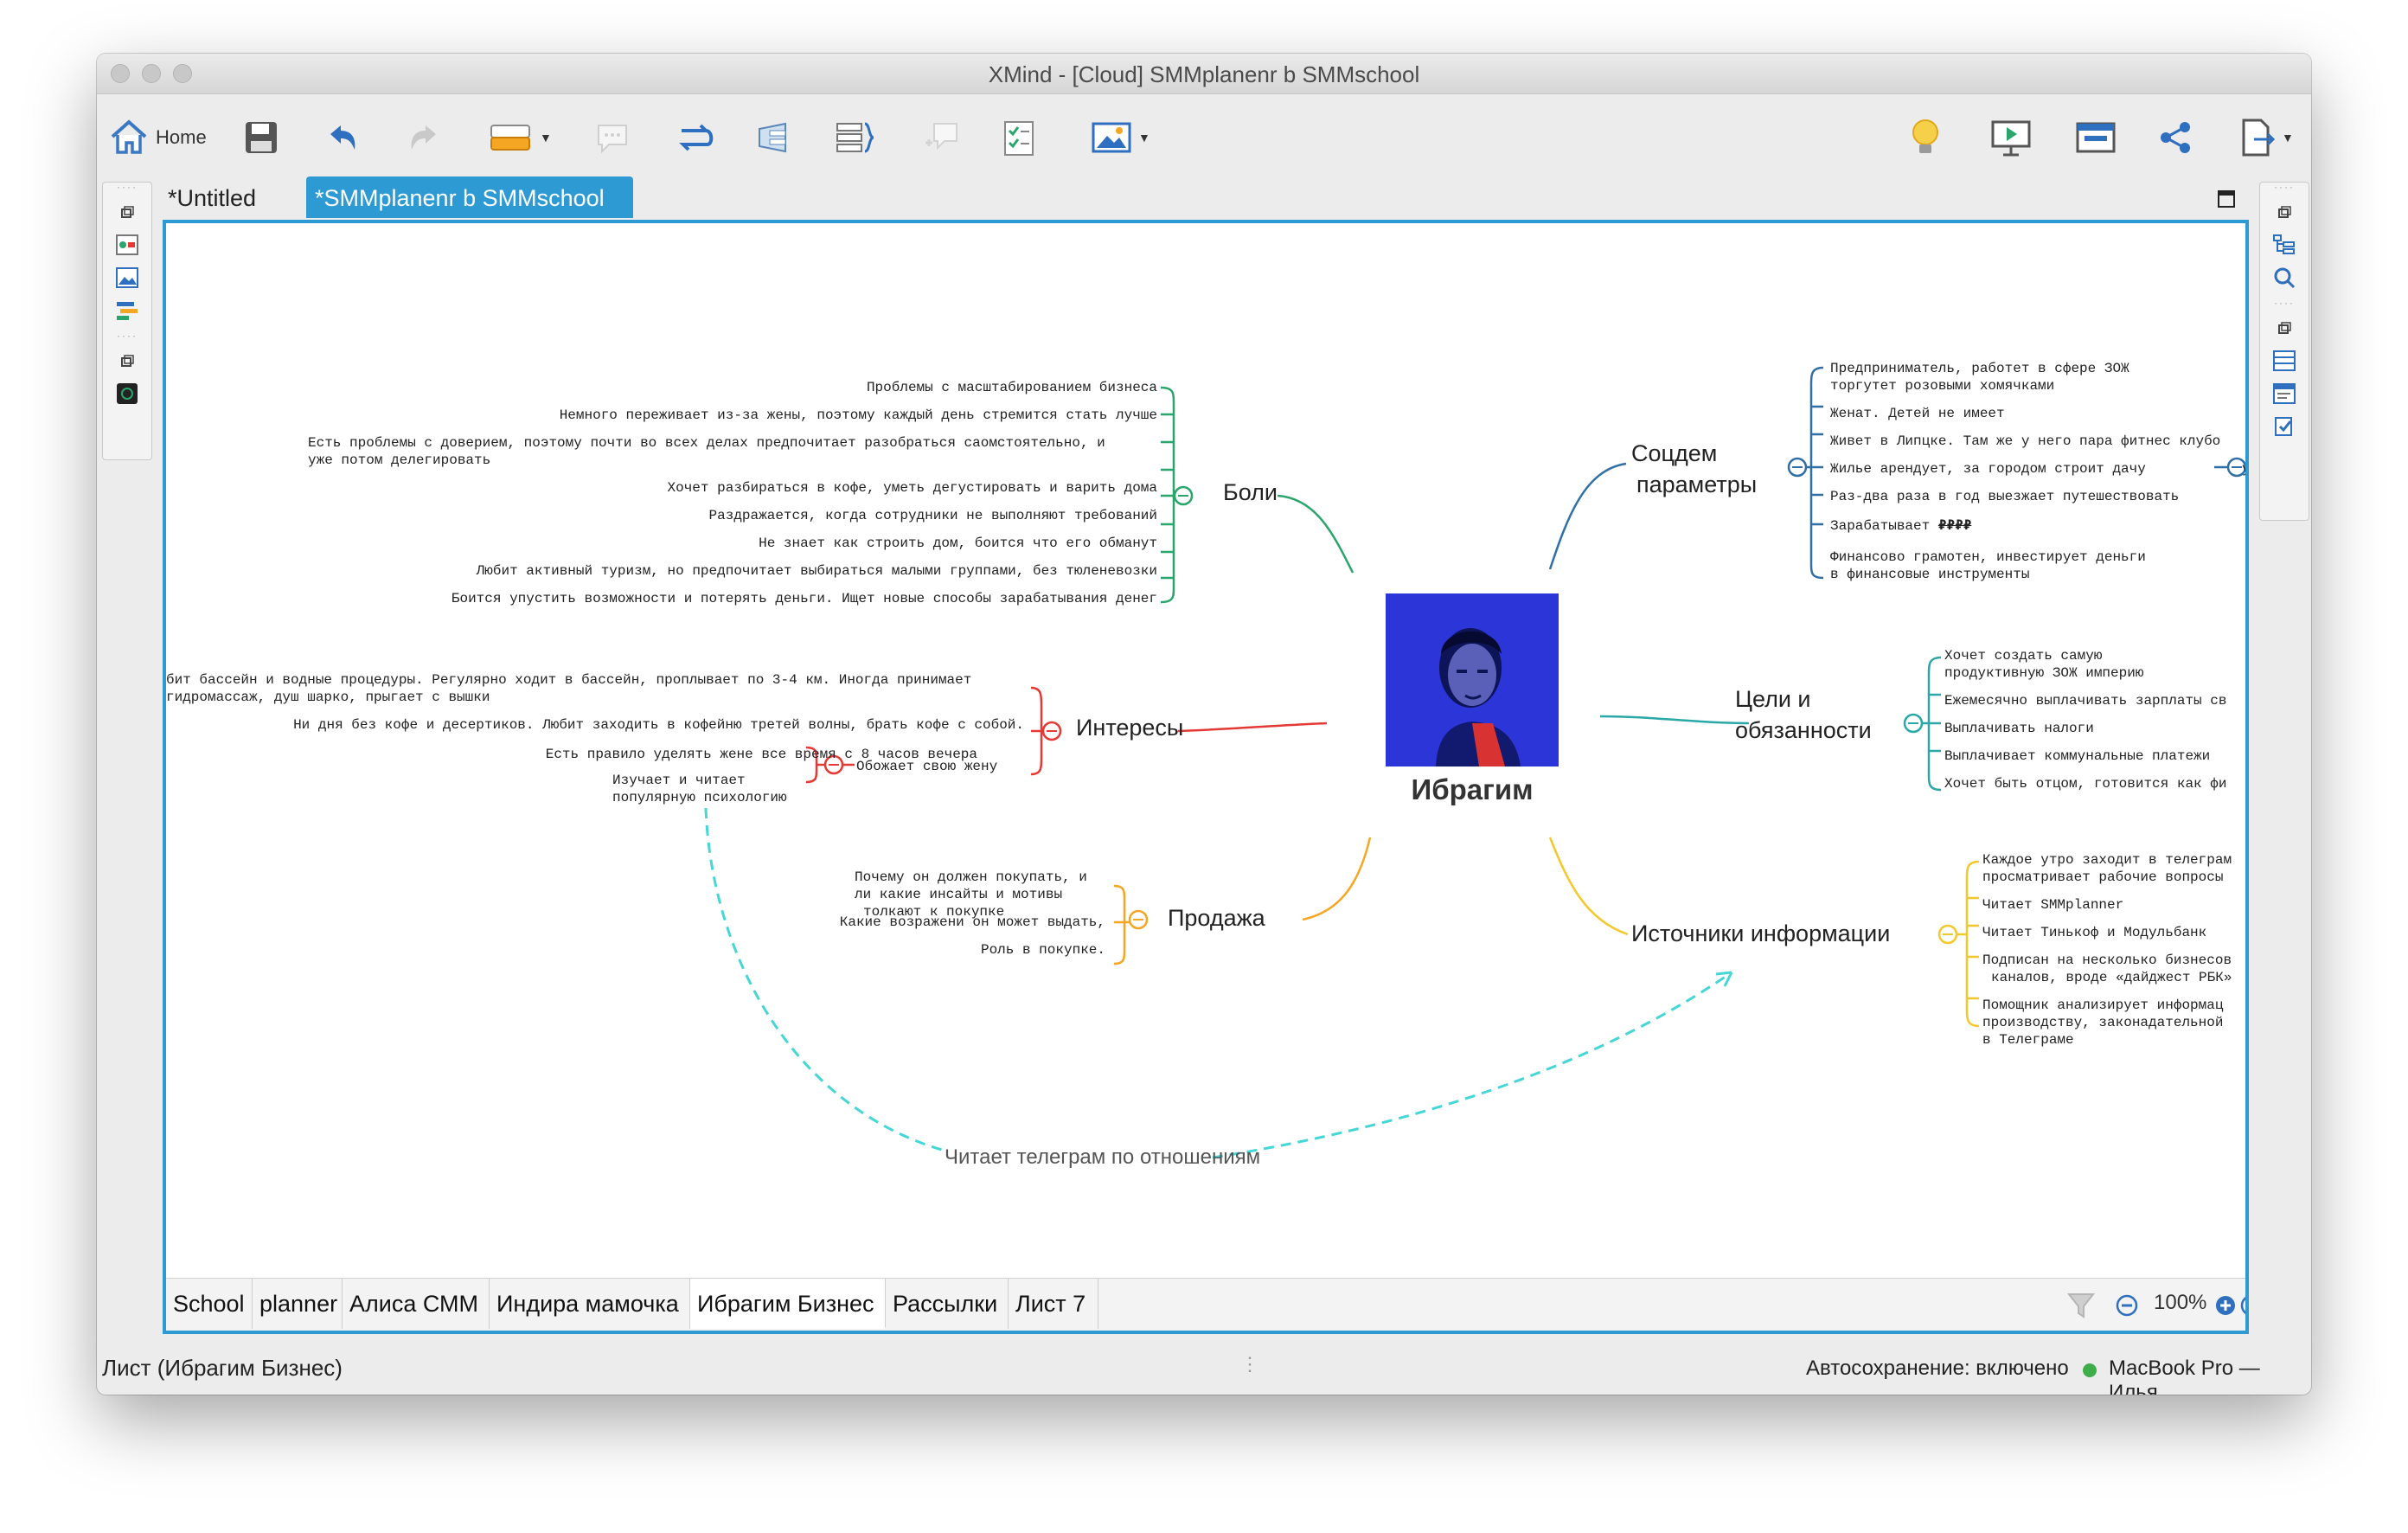 This screenshot has width=2408, height=1533. What do you see at coordinates (679, 780) in the screenshot?
I see `subtopic-interesy: Изучает и читает` at bounding box center [679, 780].